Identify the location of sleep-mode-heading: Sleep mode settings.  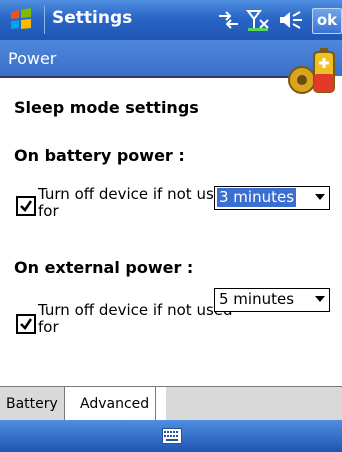
(106, 107).